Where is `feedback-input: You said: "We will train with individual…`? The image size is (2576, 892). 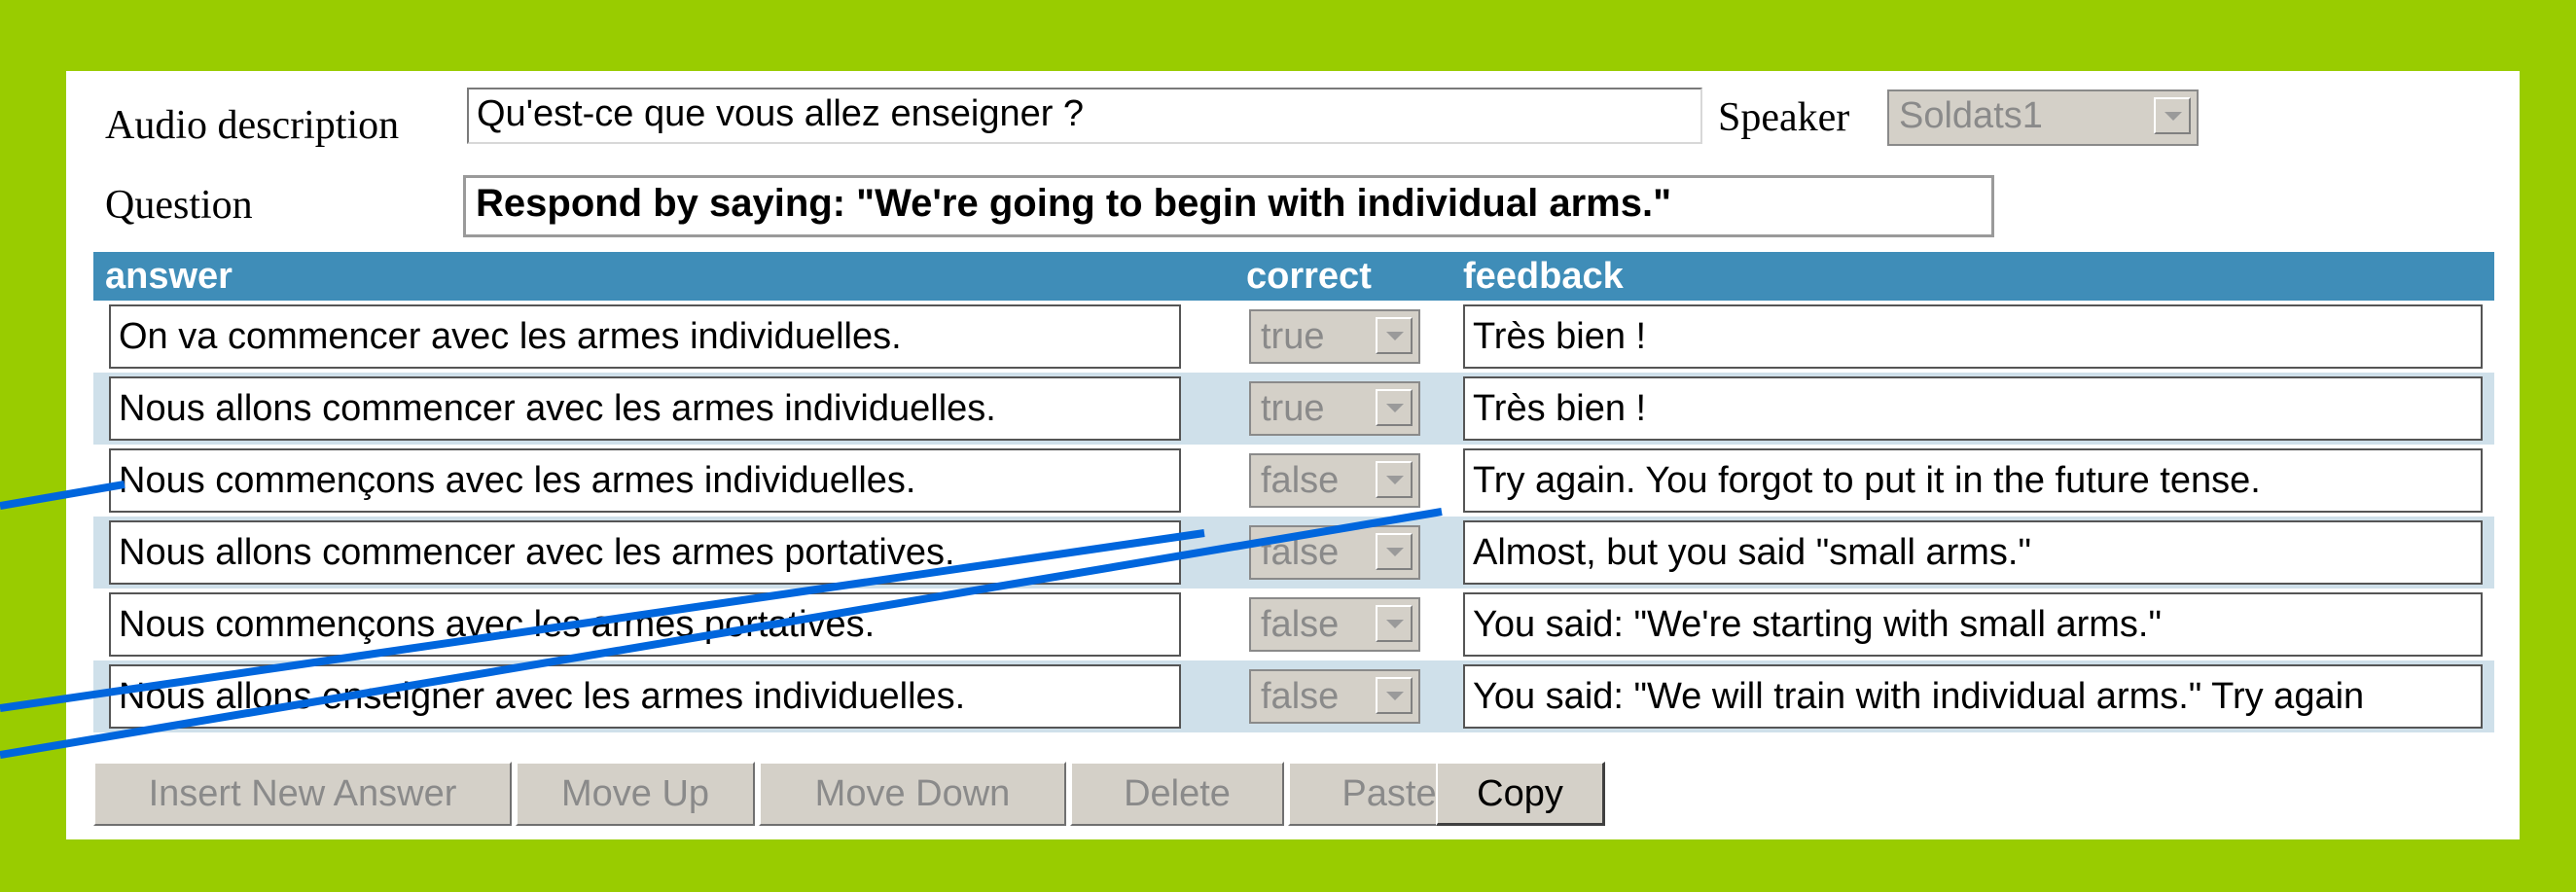
feedback-input: You said: "We will train with individual… is located at coordinates (1973, 696).